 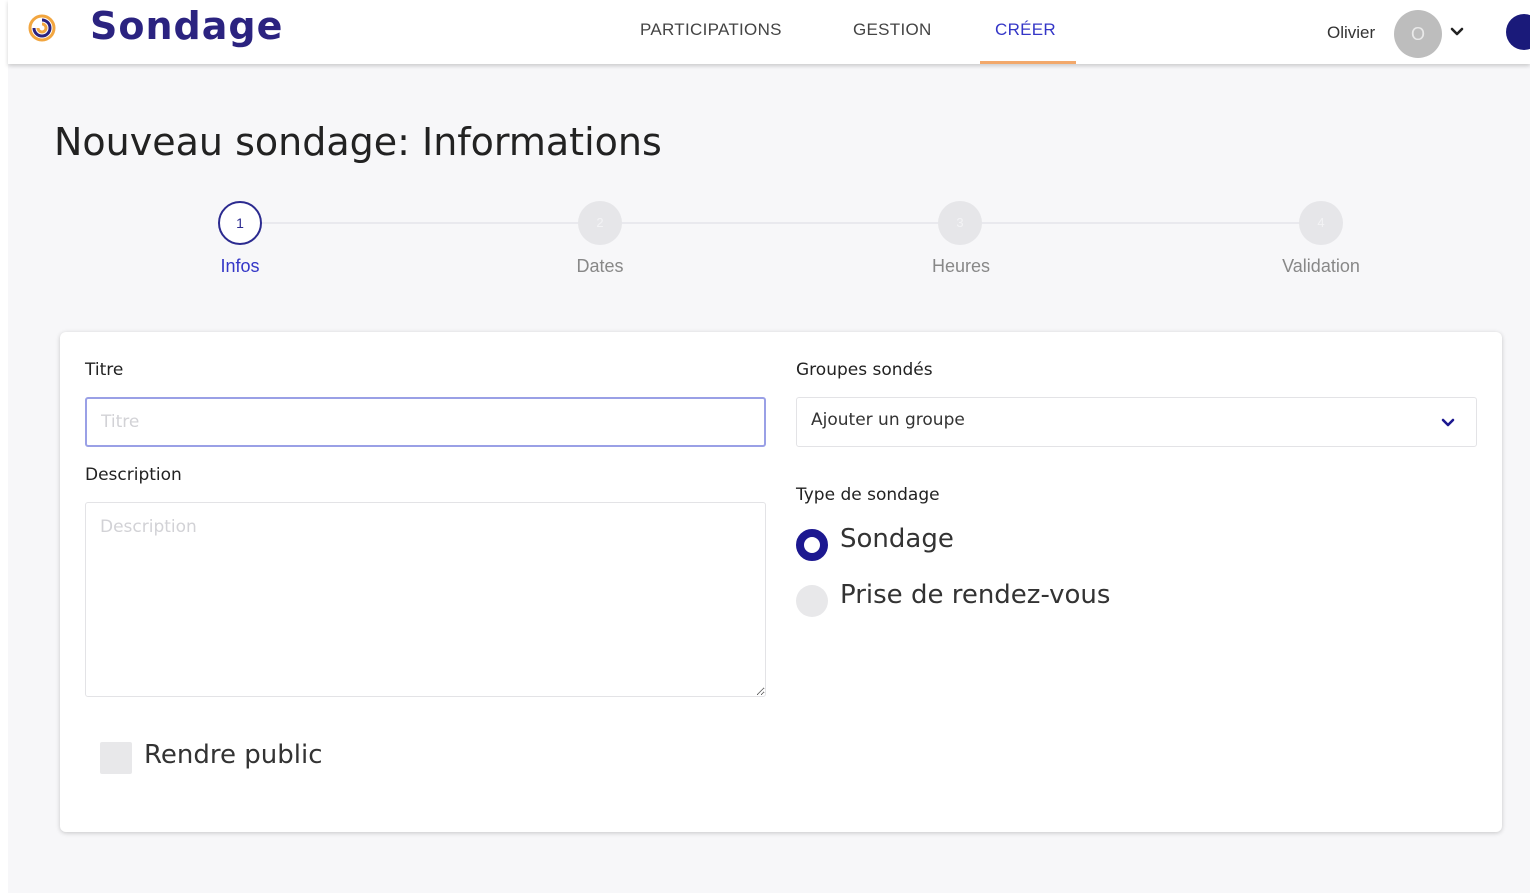 I want to click on nav-creer: CRÉER, so click(x=1025, y=30).